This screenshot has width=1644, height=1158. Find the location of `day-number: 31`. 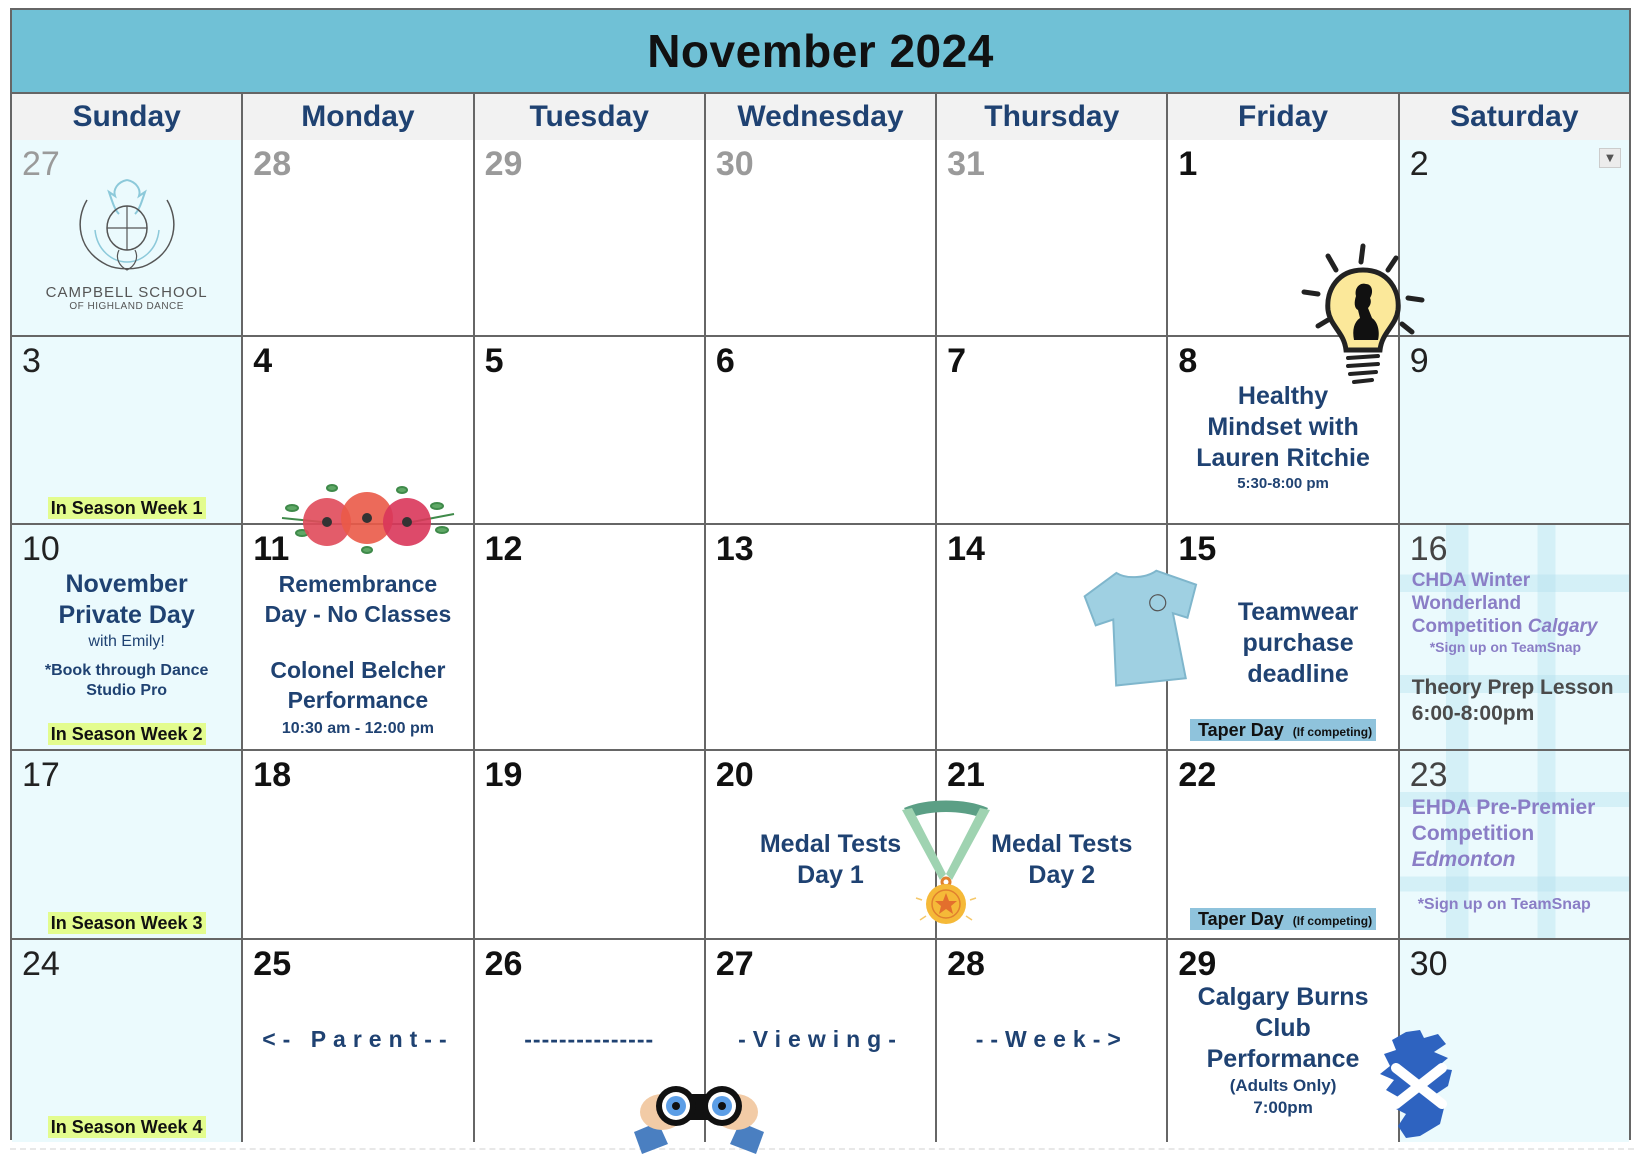

day-number: 31 is located at coordinates (966, 164).